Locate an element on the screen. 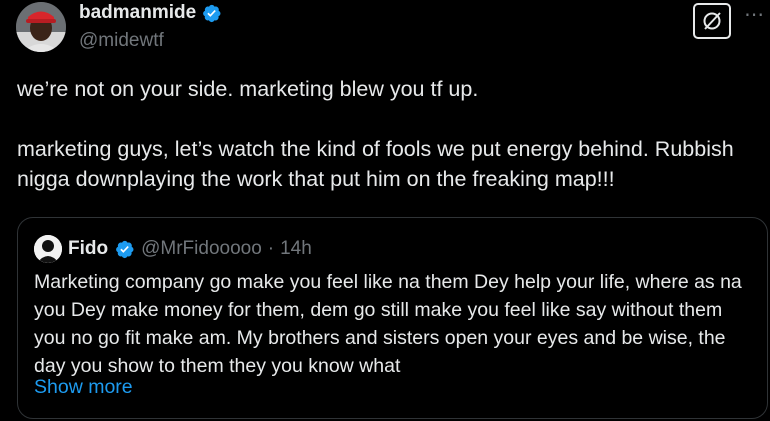  quoted-author-name: Fido is located at coordinates (88, 249).